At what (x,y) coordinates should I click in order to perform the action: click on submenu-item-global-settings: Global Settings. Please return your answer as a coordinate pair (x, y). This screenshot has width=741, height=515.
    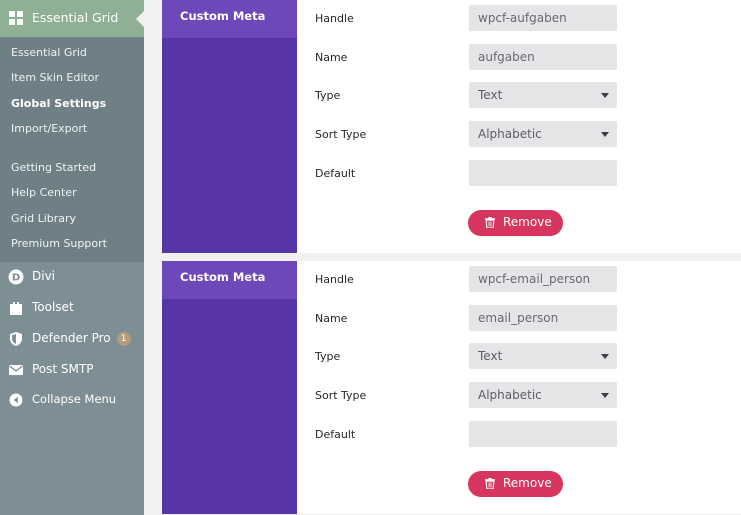
    Looking at the image, I should click on (58, 103).